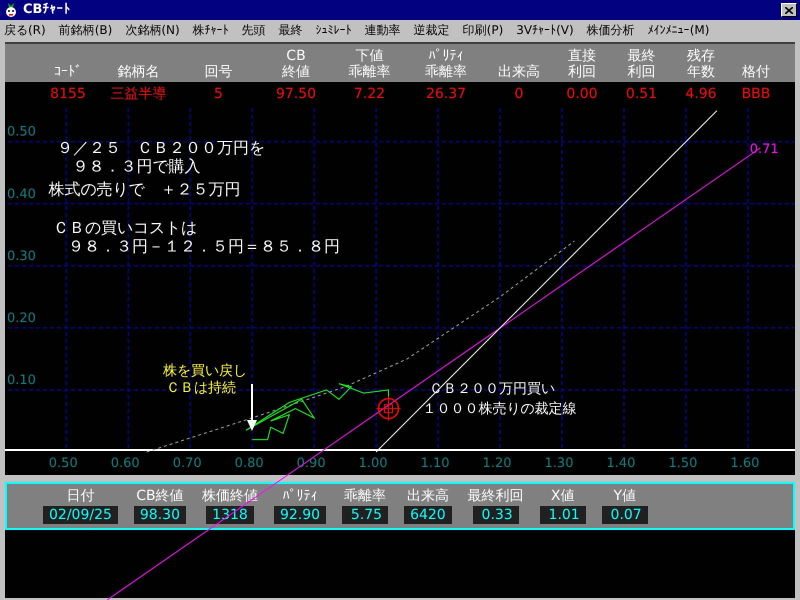  What do you see at coordinates (365, 515) in the screenshot?
I see `value-field: 5.75` at bounding box center [365, 515].